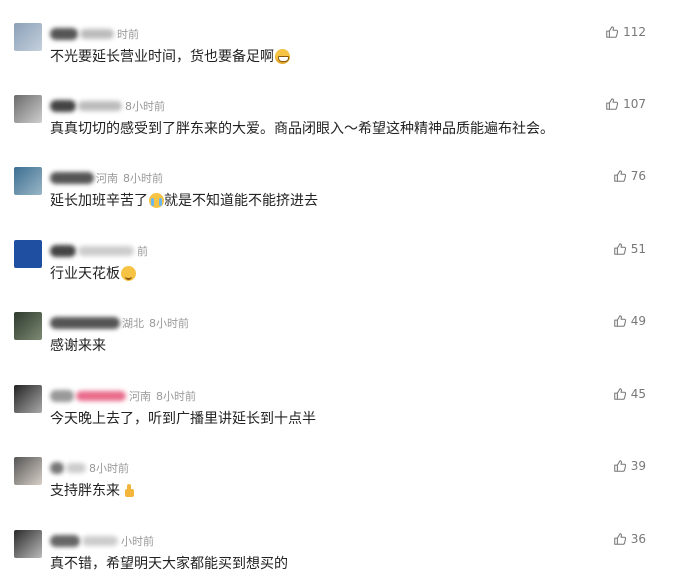 The width and height of the screenshot is (680, 587). I want to click on like-count: 51, so click(638, 249).